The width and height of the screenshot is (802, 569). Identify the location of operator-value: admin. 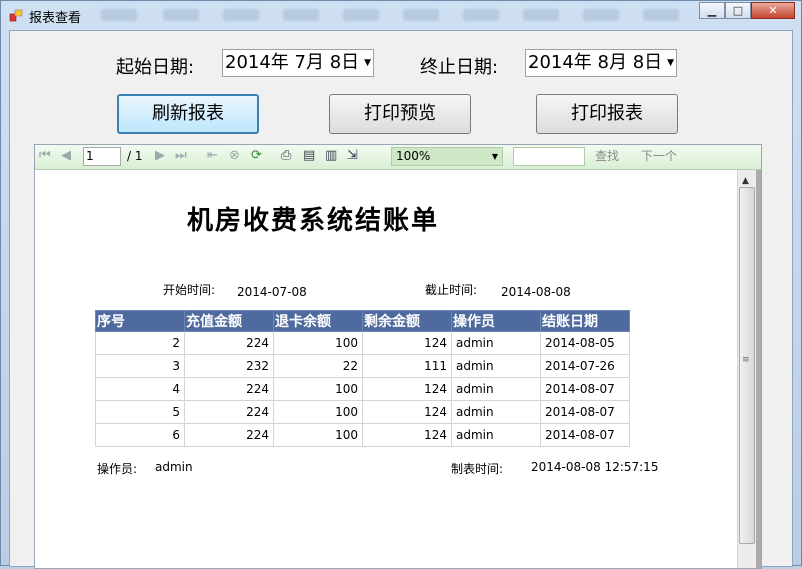
(174, 467).